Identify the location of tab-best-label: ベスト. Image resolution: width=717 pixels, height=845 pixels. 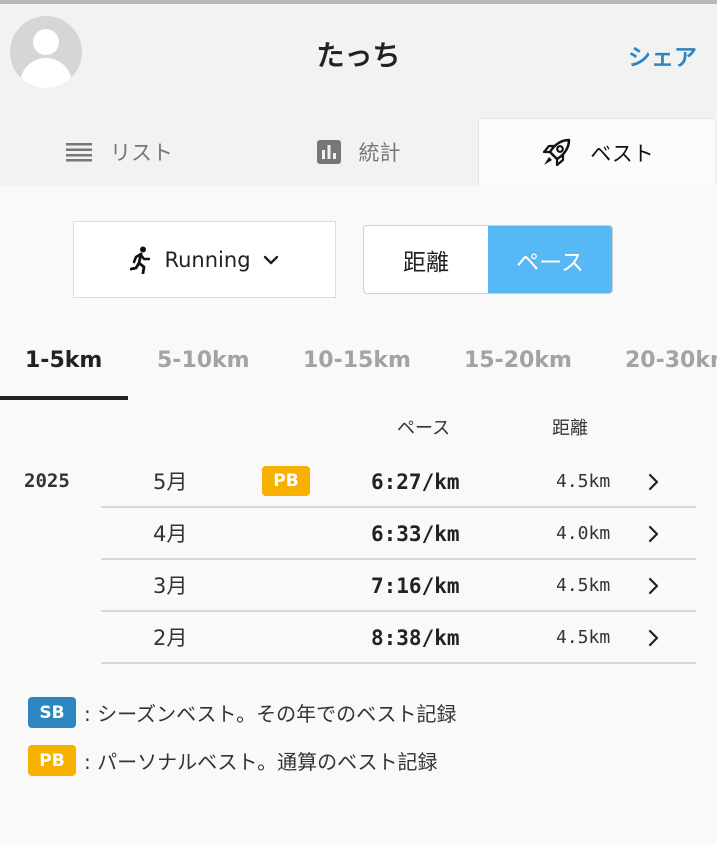
(622, 153).